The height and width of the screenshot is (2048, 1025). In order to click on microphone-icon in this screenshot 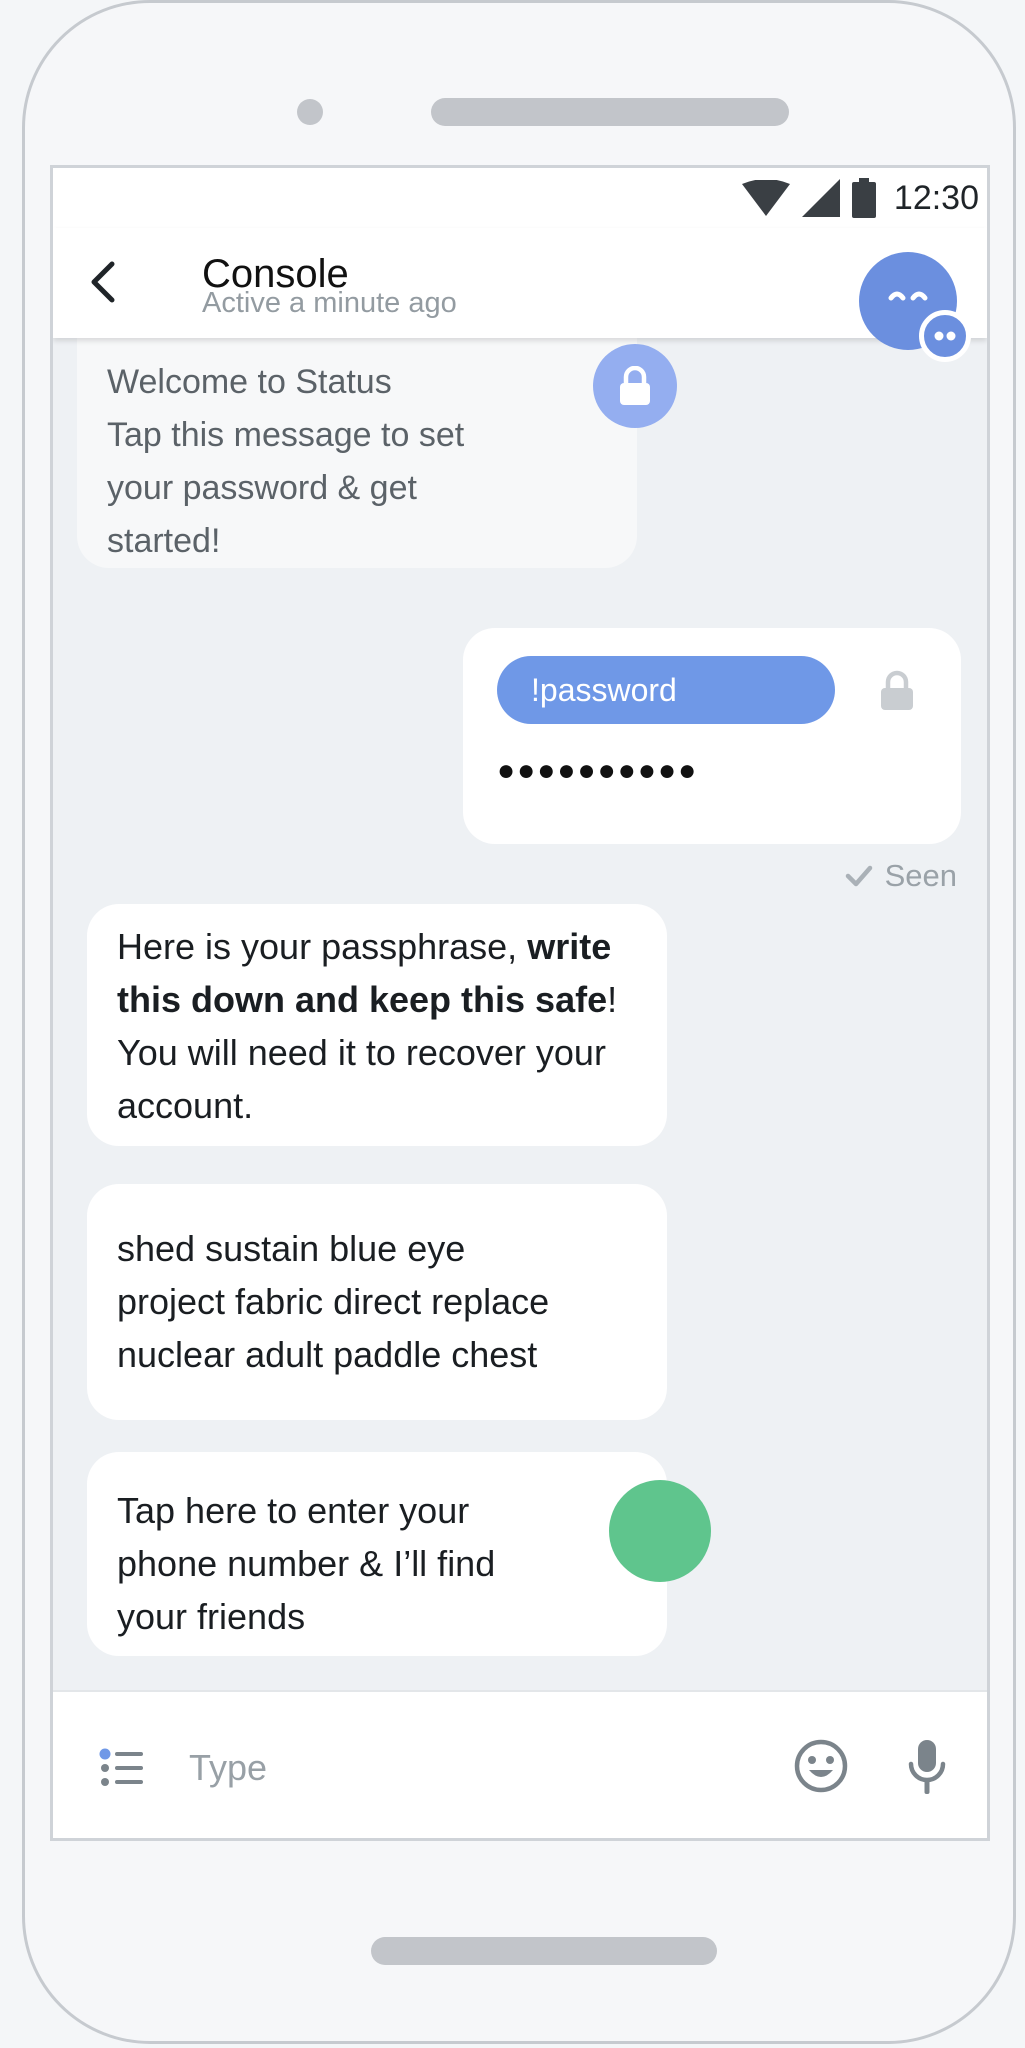, I will do `click(927, 1767)`.